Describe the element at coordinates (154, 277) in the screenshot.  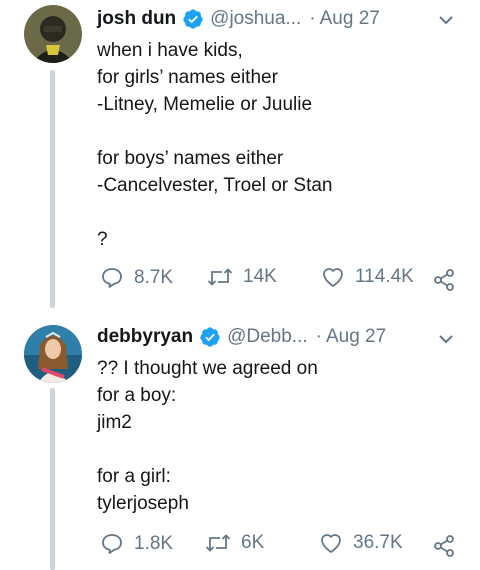
I see `reply-count: 8.7K` at that location.